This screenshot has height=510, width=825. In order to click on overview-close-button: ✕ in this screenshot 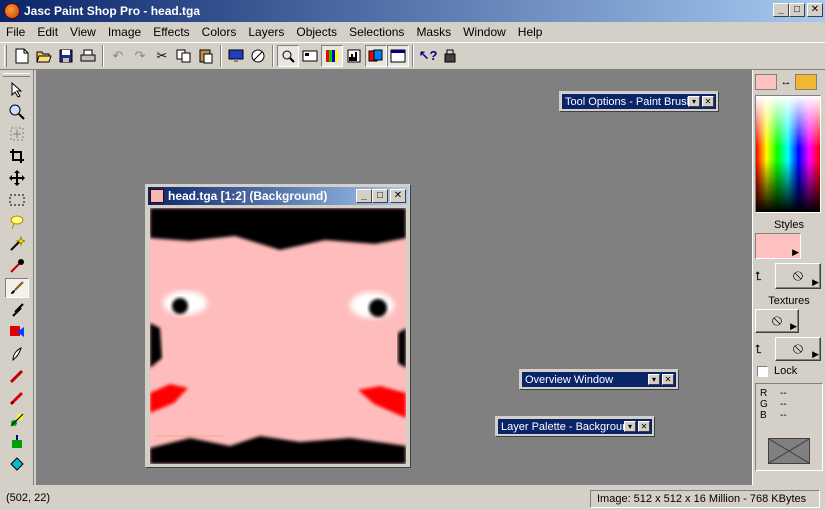, I will do `click(668, 379)`.